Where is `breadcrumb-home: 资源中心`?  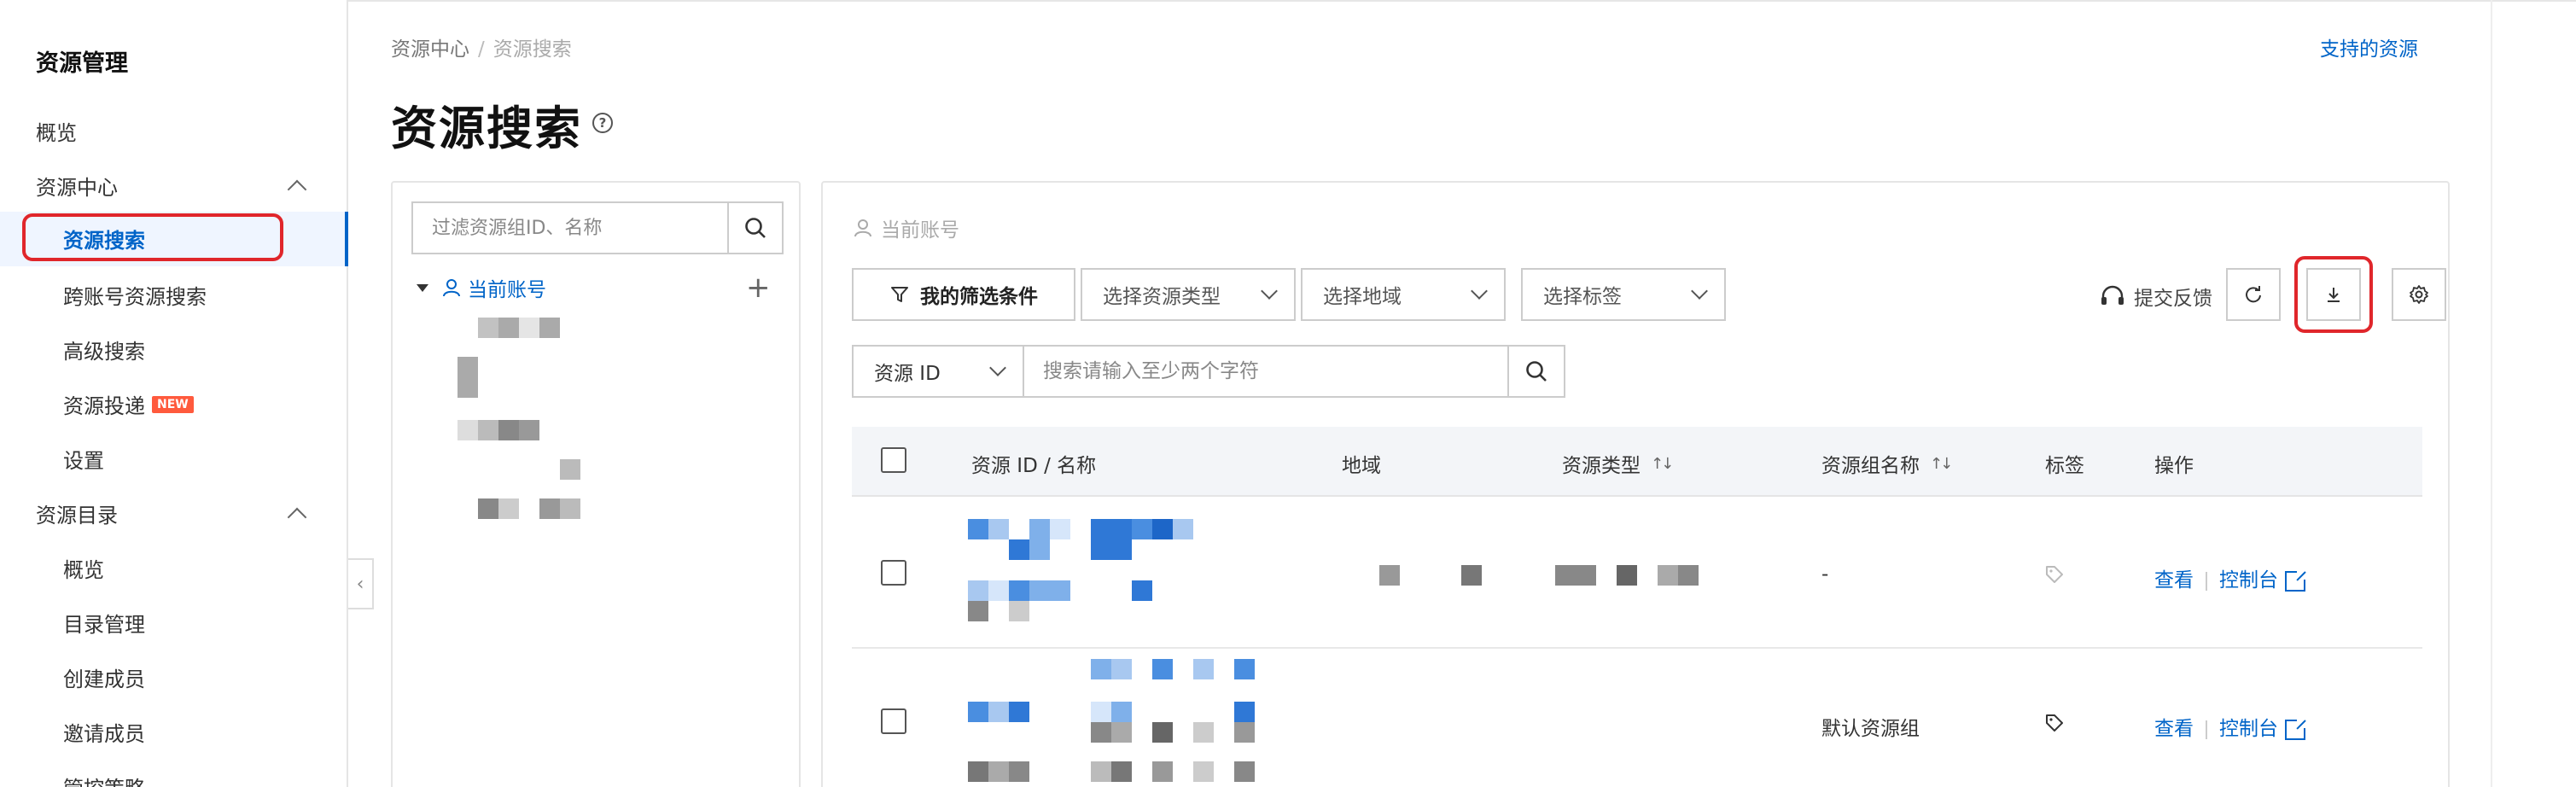
breadcrumb-home: 资源中心 is located at coordinates (430, 49).